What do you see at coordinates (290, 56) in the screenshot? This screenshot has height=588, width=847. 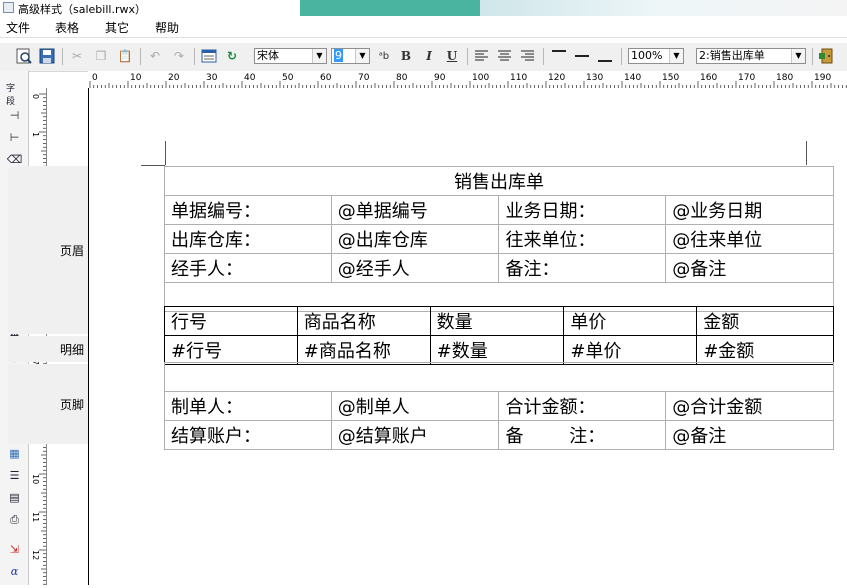 I see `font-select: 宋体 ▼` at bounding box center [290, 56].